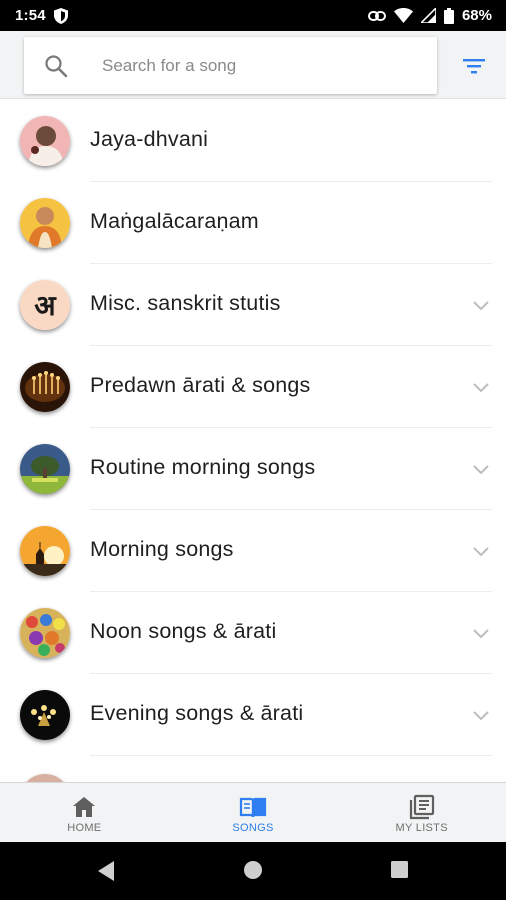  Describe the element at coordinates (45, 387) in the screenshot. I see `candles-photo` at that location.